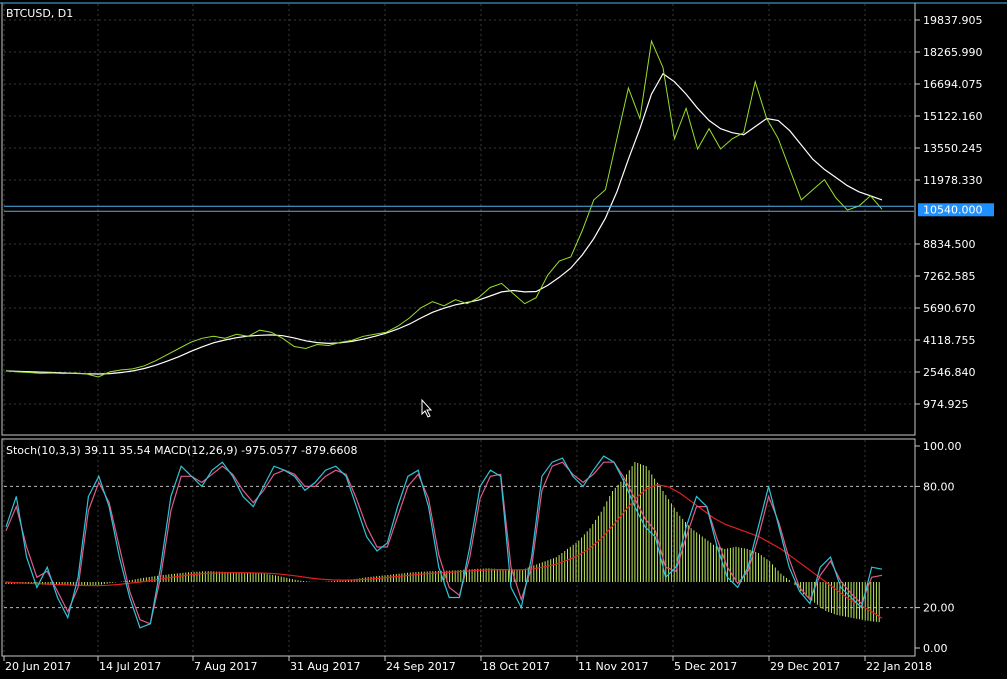  I want to click on main-chart-title: BTCUSD, D1, so click(39, 13).